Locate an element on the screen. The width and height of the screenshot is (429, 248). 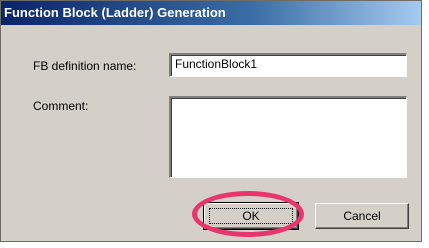
comment-label: Comment: is located at coordinates (61, 106).